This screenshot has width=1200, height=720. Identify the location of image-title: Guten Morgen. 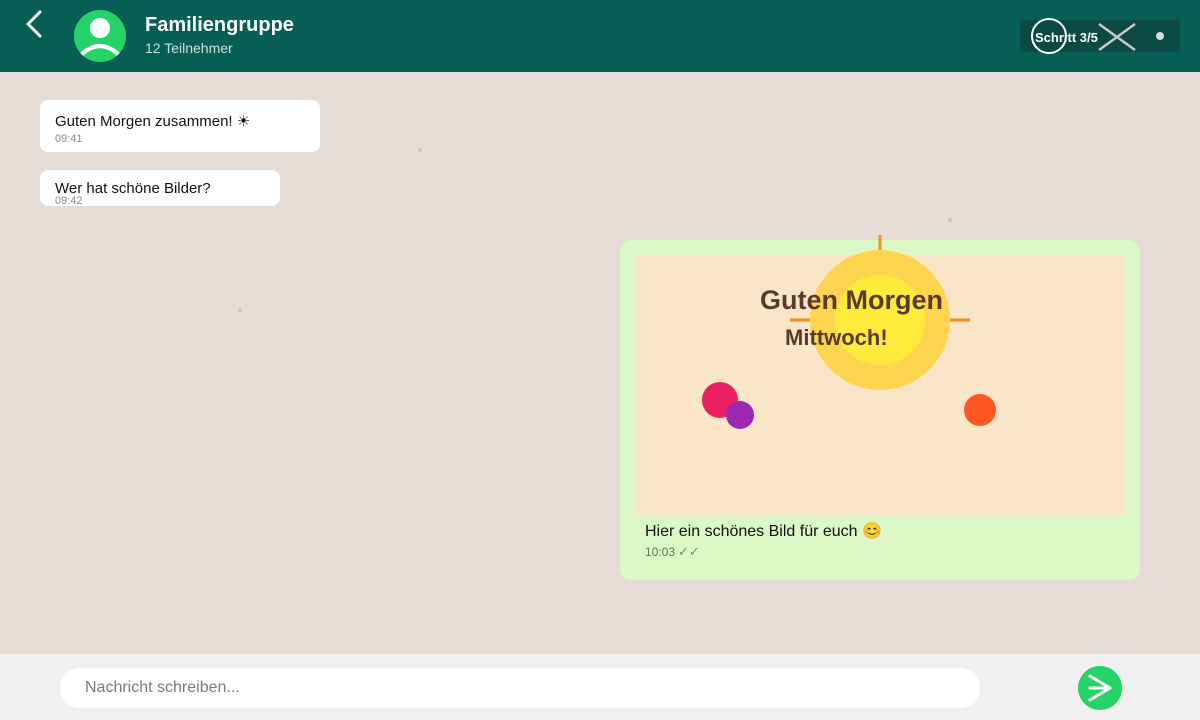
(851, 300).